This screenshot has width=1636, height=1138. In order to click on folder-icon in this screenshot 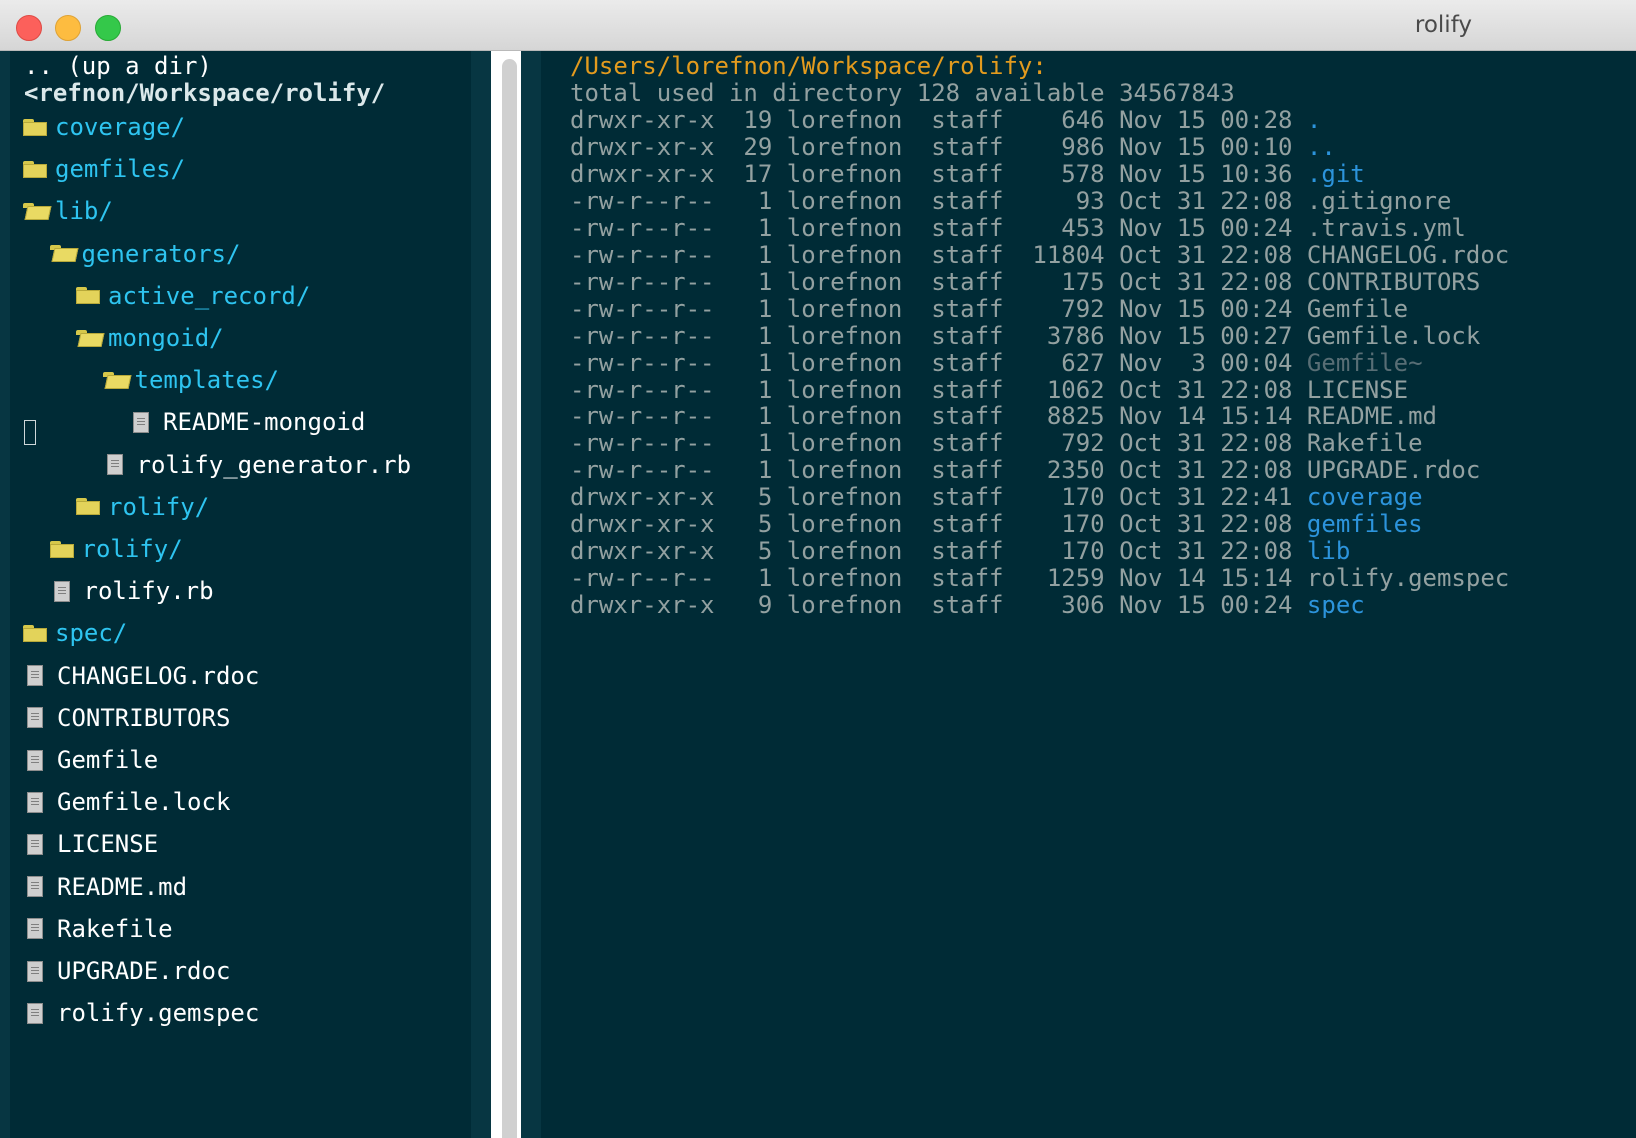, I will do `click(35, 127)`.